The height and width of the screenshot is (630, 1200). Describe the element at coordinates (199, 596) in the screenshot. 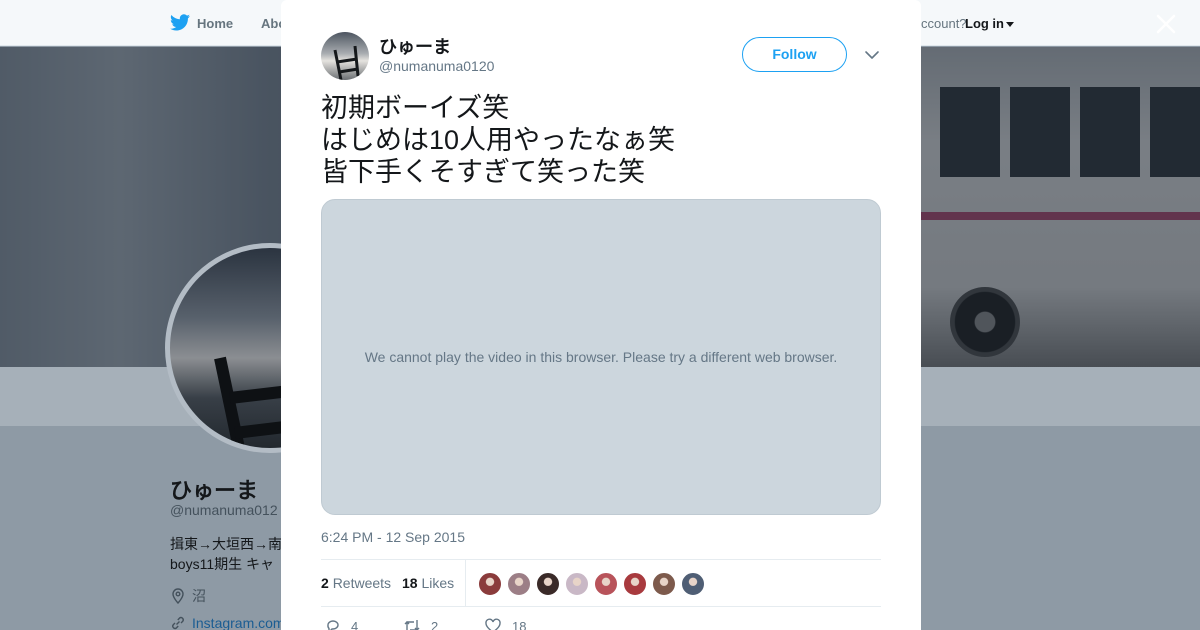

I see `location-text: 沼` at that location.